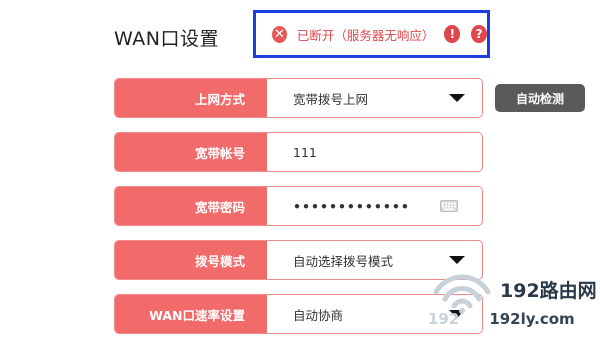  What do you see at coordinates (343, 261) in the screenshot?
I see `select-value: 自动选择拨号模式` at bounding box center [343, 261].